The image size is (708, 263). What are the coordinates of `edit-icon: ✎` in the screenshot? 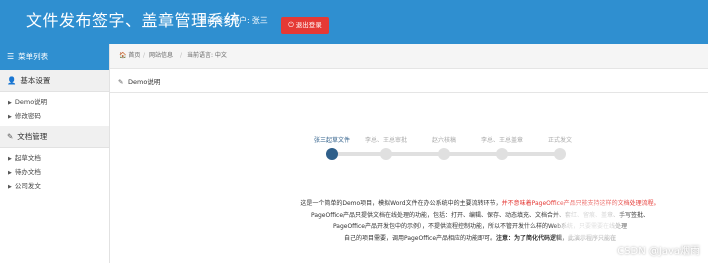 It's located at (10, 136).